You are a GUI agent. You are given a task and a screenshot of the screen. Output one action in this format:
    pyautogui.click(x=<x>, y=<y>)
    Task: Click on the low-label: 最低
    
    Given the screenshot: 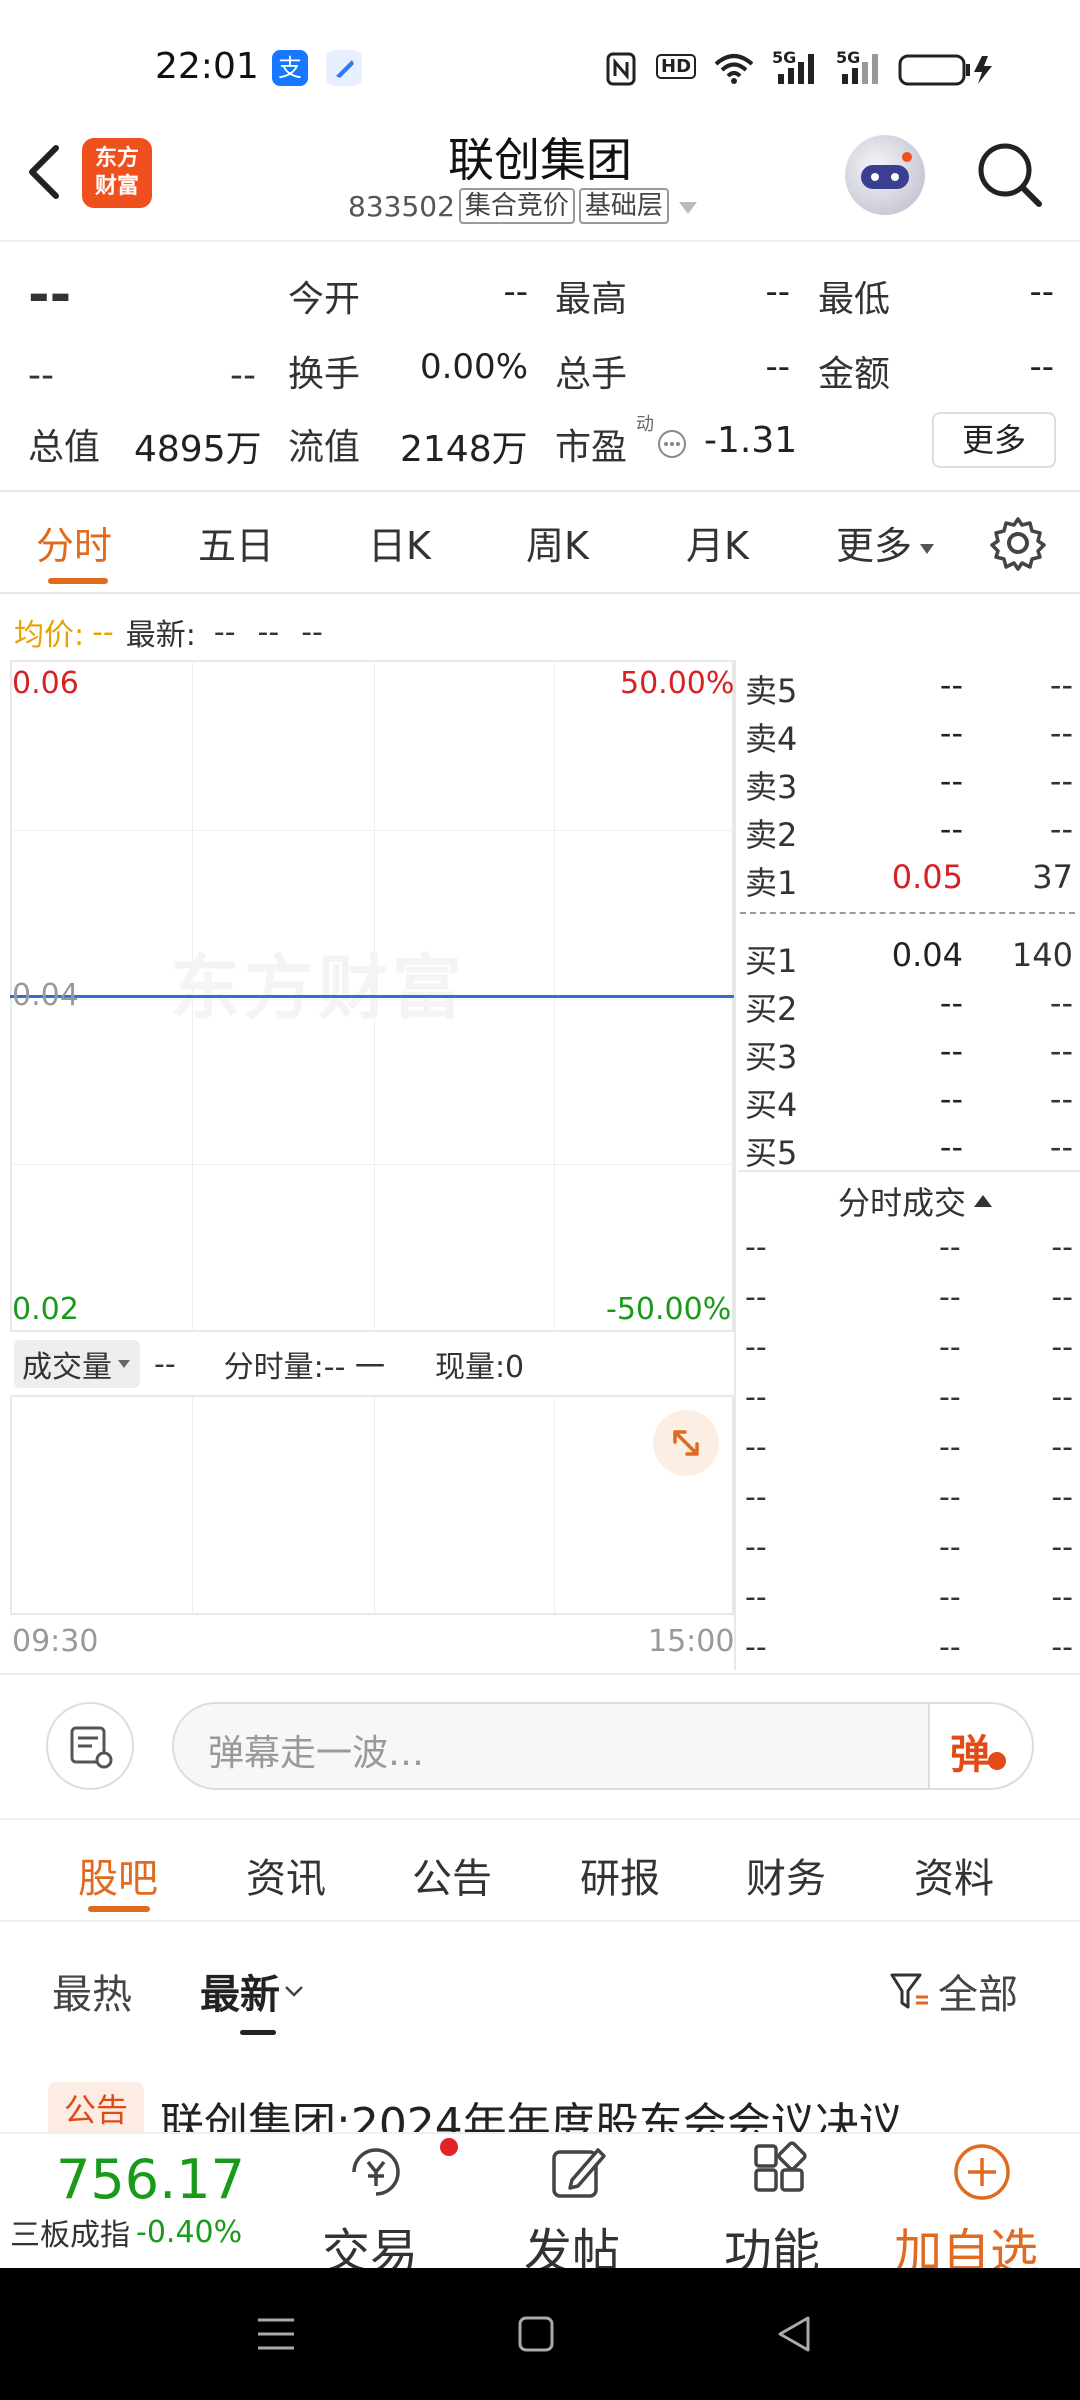 What is the action you would take?
    pyautogui.click(x=854, y=299)
    